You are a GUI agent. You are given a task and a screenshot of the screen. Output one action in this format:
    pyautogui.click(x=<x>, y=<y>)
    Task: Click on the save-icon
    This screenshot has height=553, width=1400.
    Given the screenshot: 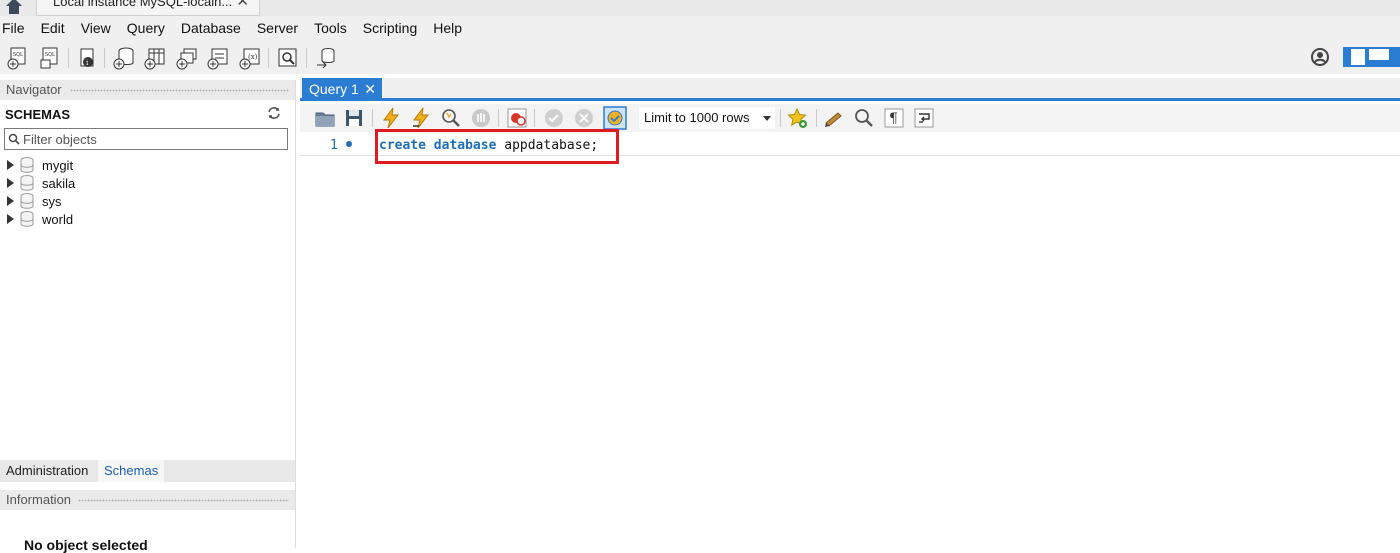 What is the action you would take?
    pyautogui.click(x=354, y=118)
    